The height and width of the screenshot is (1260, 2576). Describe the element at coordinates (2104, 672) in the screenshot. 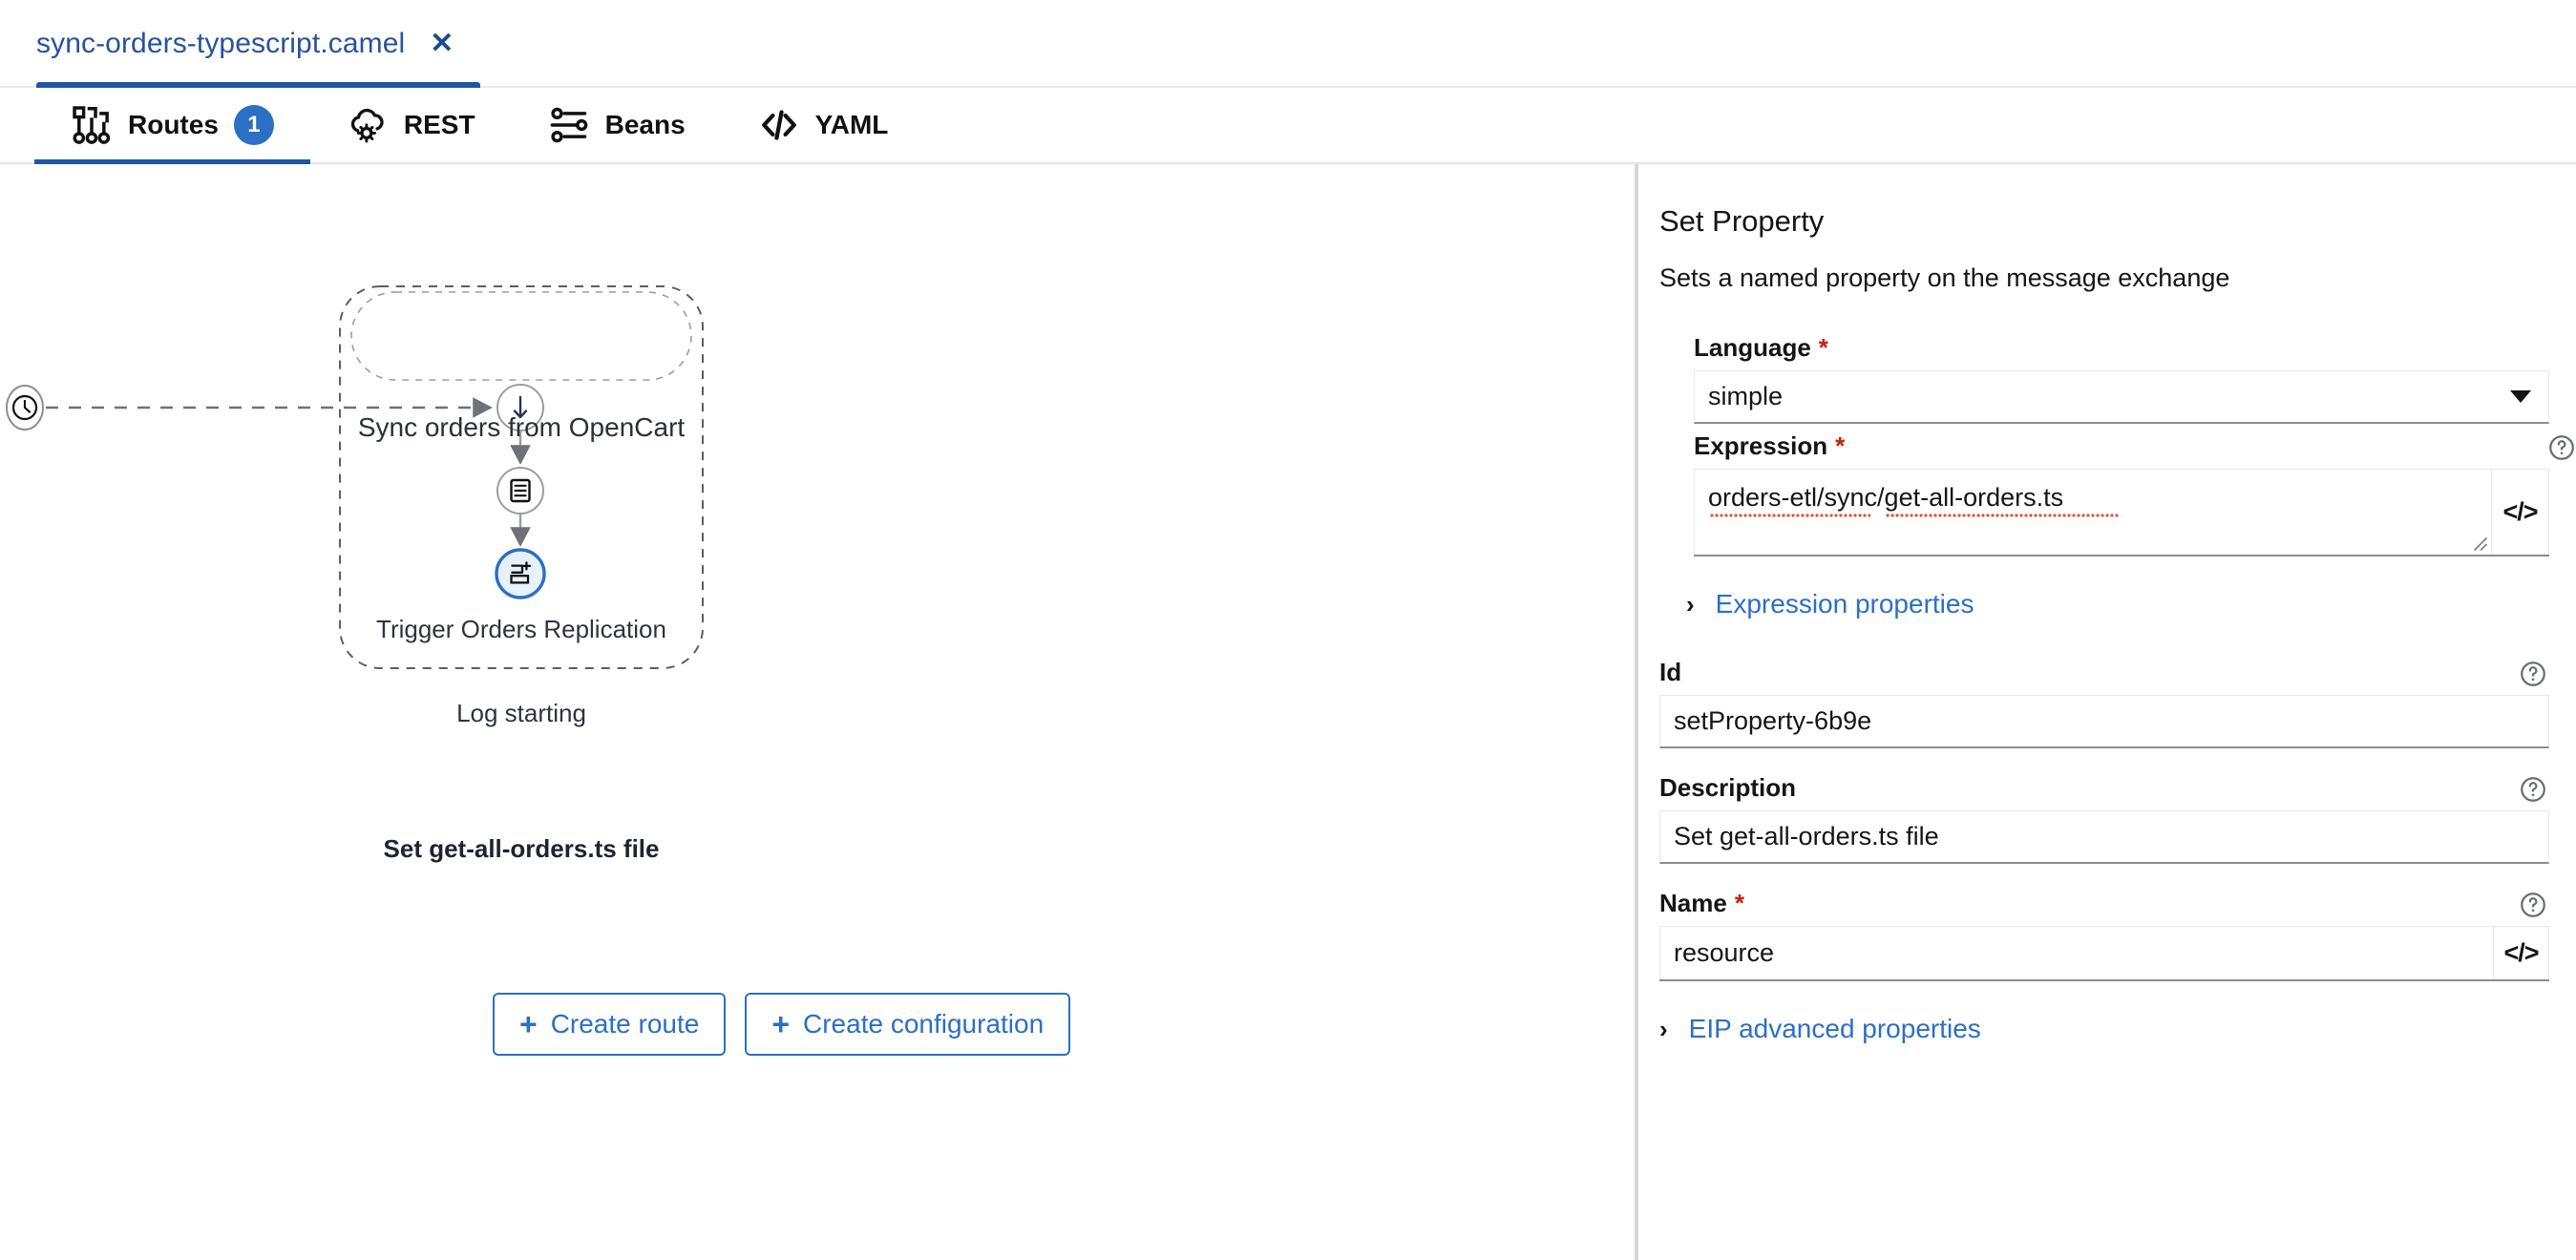

I see `id-label-row: Id` at that location.